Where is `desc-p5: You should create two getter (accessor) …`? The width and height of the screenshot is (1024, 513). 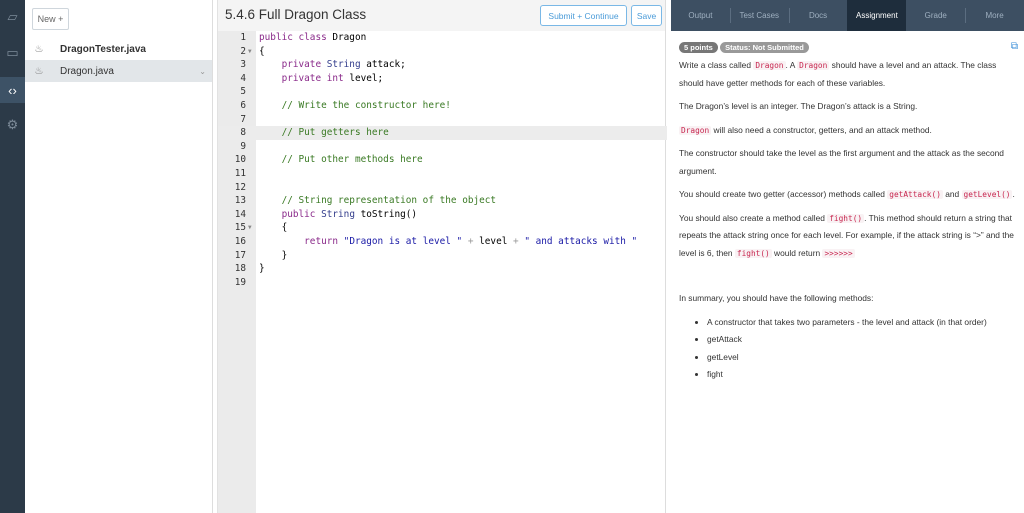
desc-p5: You should create two getter (accessor) … is located at coordinates (847, 194).